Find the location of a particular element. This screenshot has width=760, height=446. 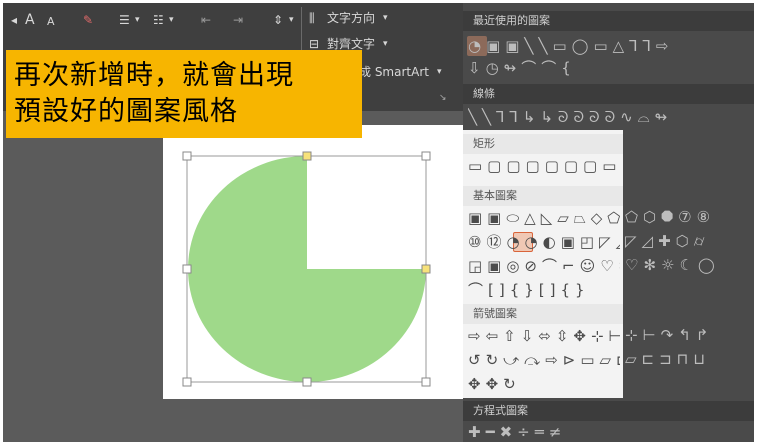

section-recent-shapes: 最近使用的圖案 is located at coordinates (608, 21).